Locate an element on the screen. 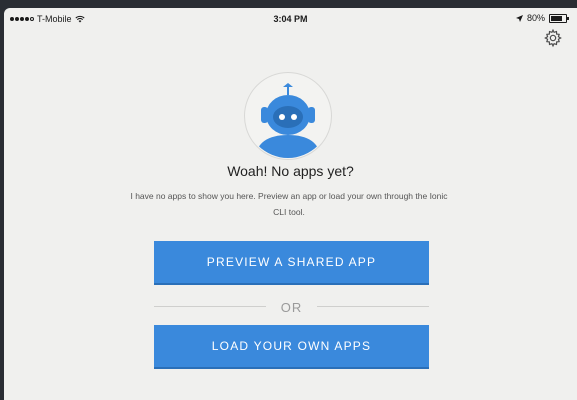 The height and width of the screenshot is (400, 577). status-right: 80% is located at coordinates (542, 18).